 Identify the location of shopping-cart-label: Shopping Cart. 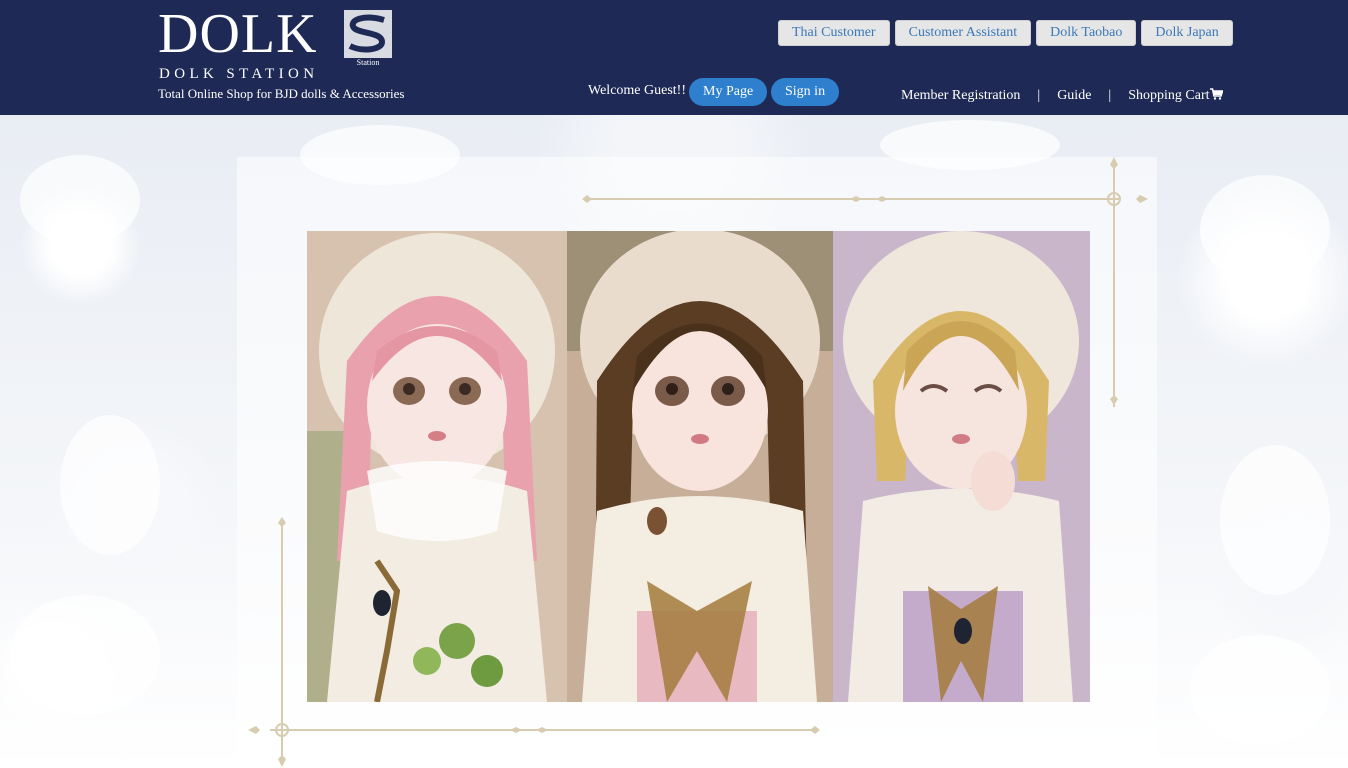
(1169, 95).